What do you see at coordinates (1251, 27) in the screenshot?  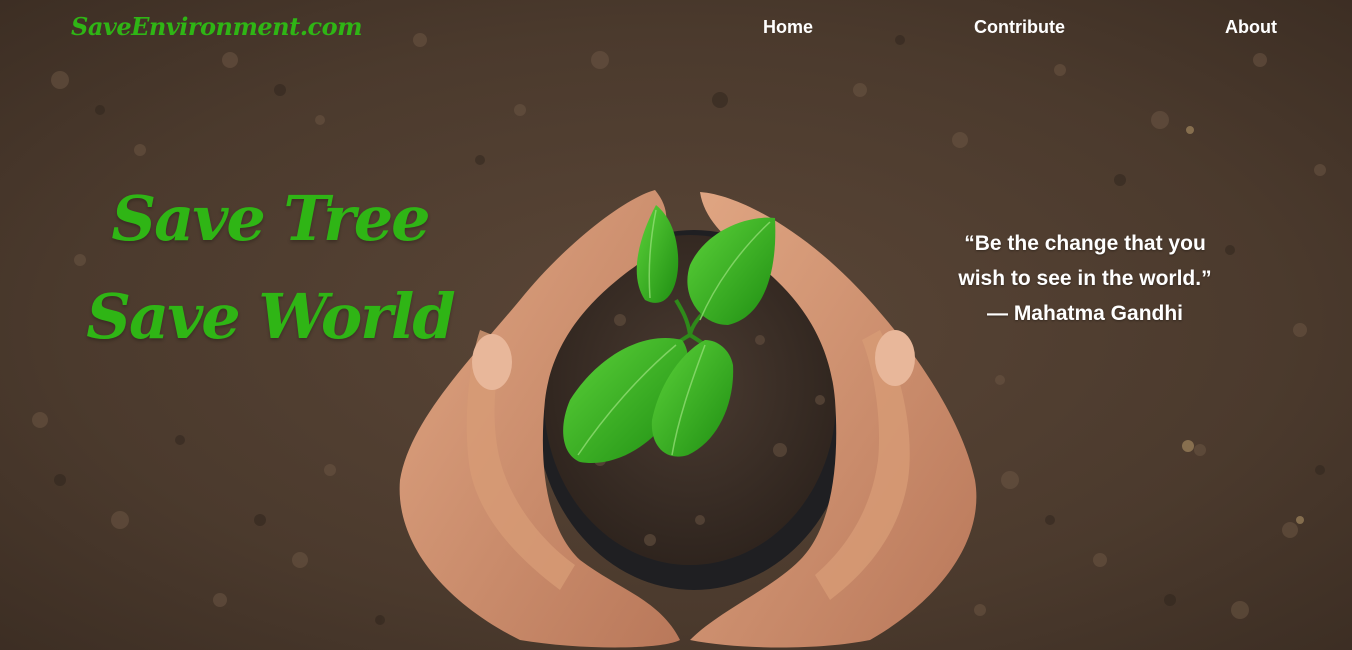 I see `nav-link-about: About` at bounding box center [1251, 27].